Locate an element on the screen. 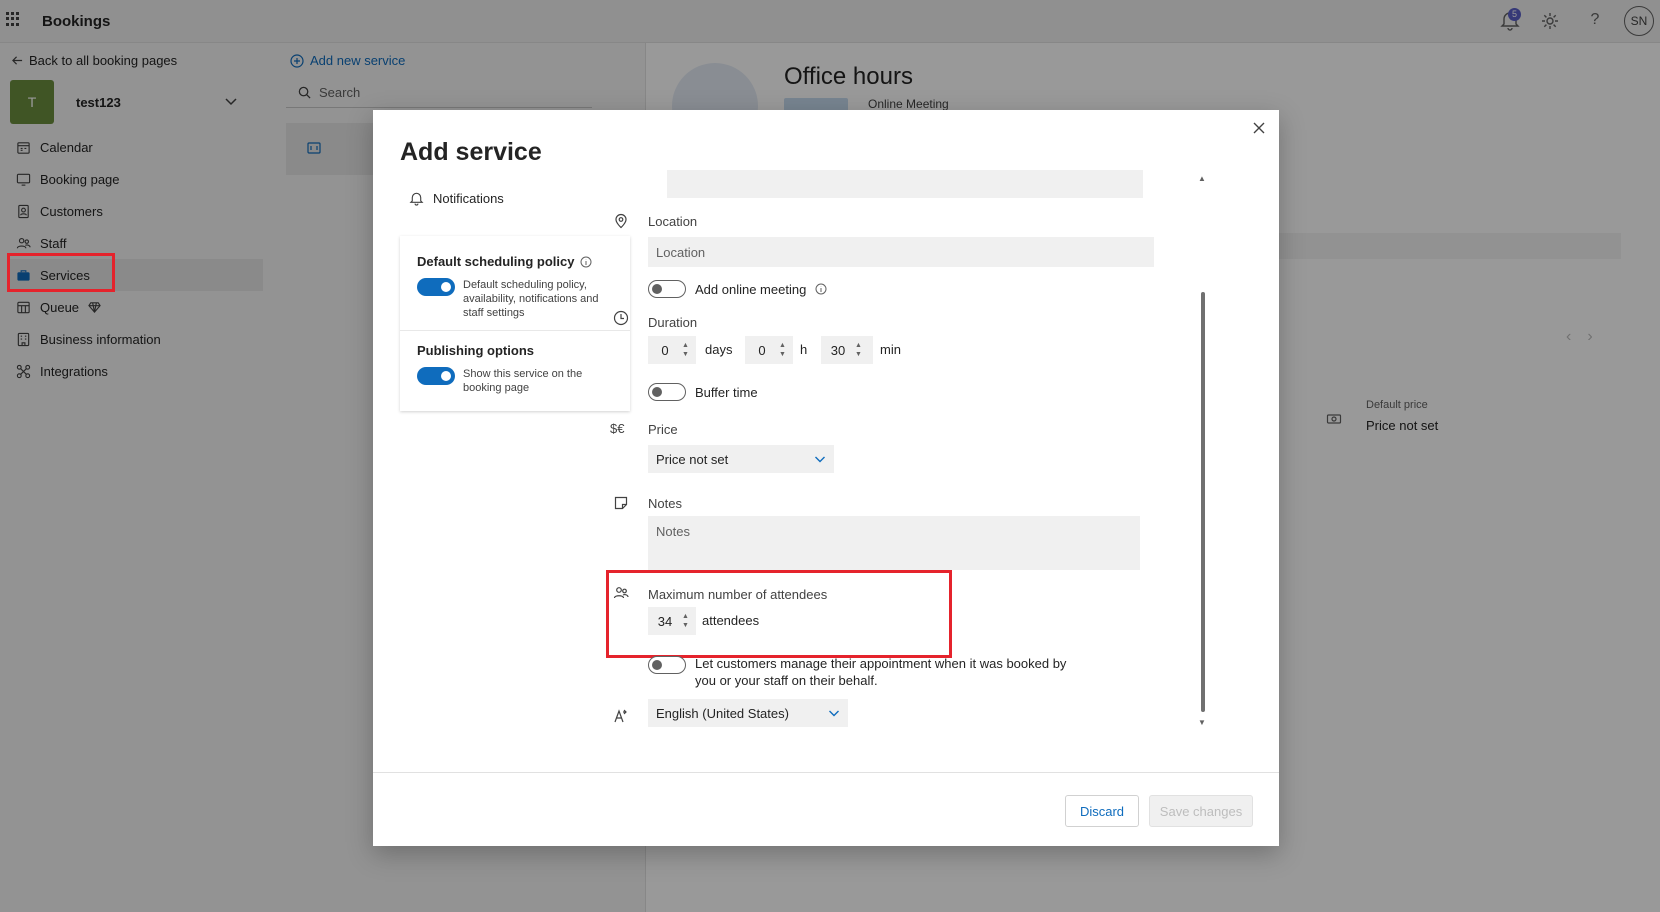  location-placeholder: Location is located at coordinates (681, 252).